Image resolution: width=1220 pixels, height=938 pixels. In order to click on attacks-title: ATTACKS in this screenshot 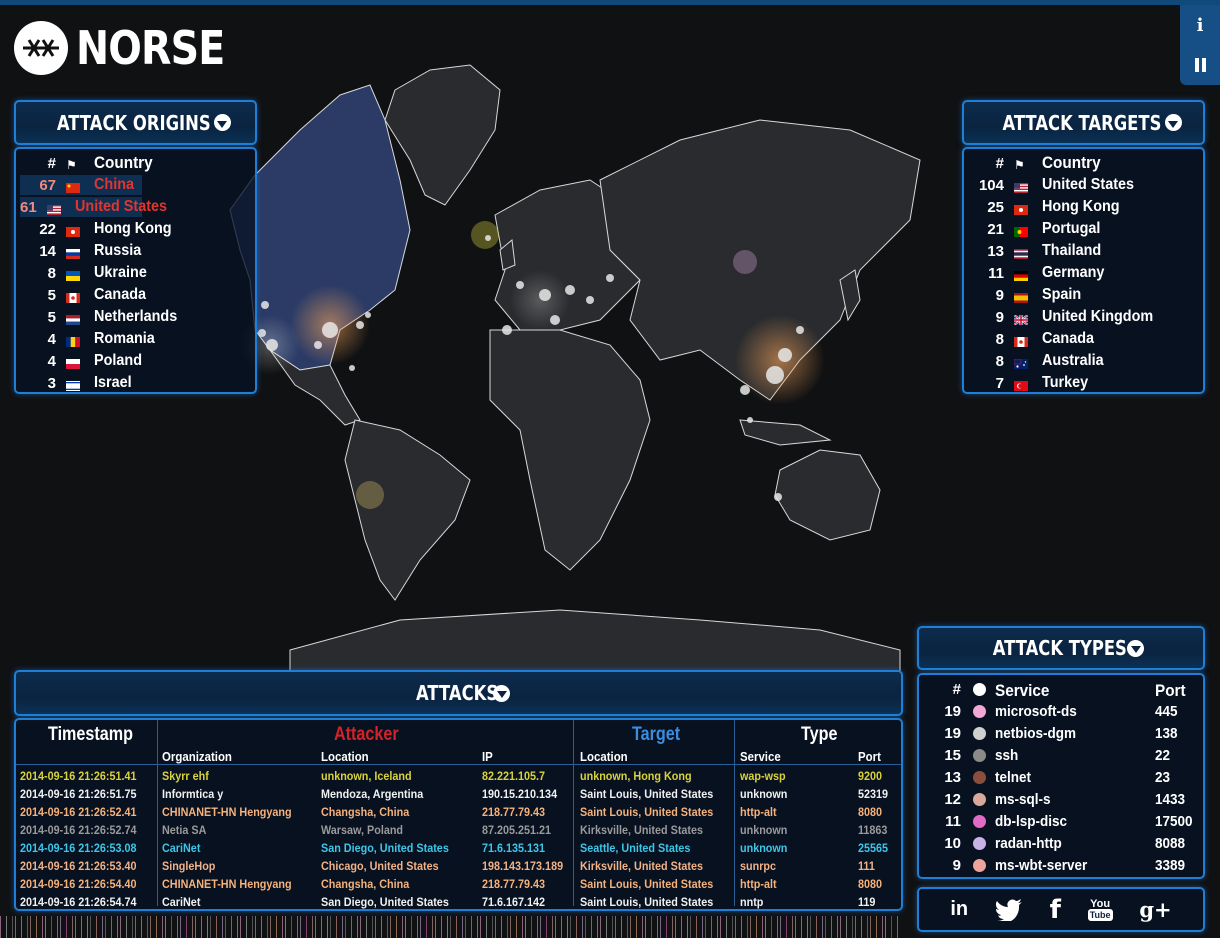, I will do `click(457, 693)`.